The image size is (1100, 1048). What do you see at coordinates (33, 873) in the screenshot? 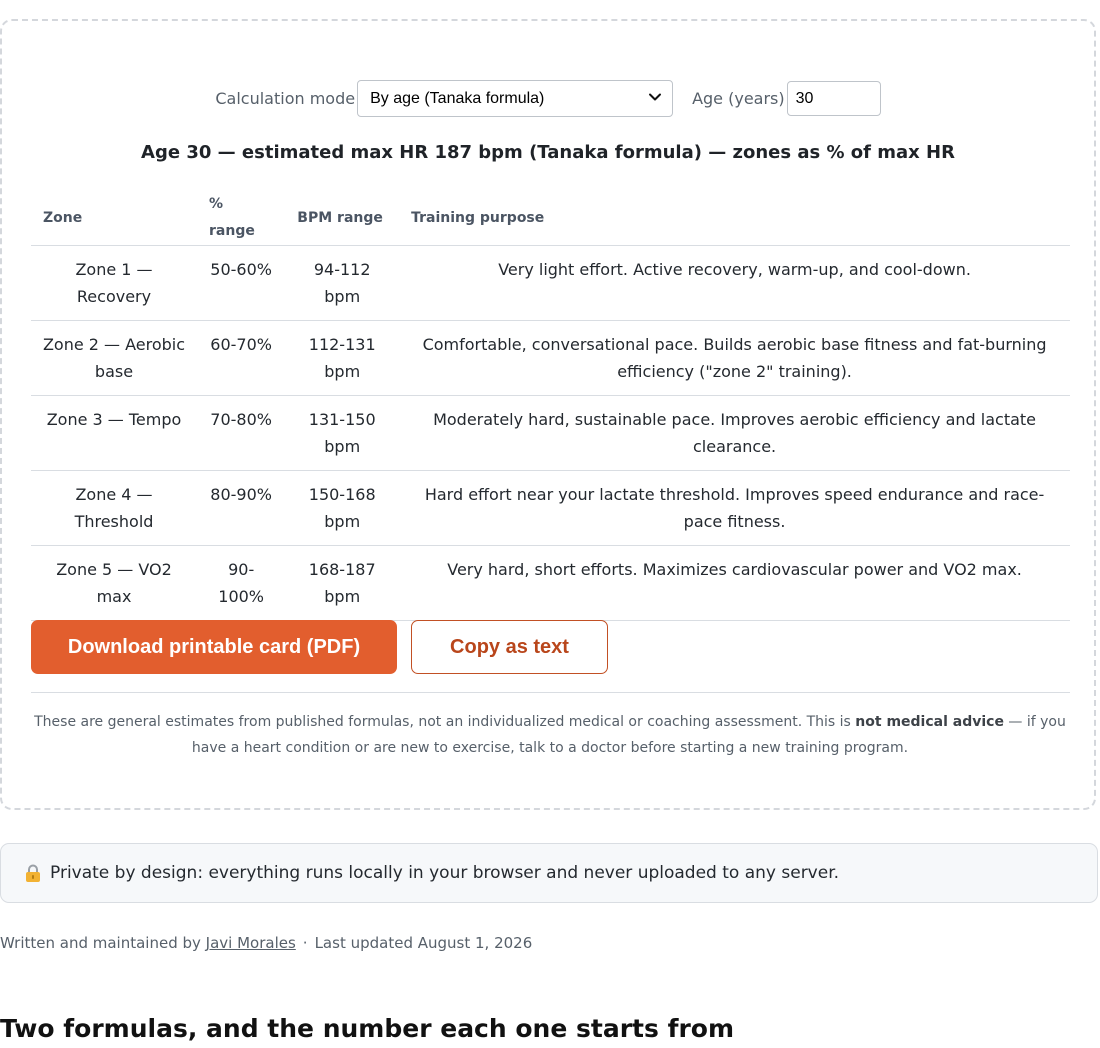
I see `lock-icon` at bounding box center [33, 873].